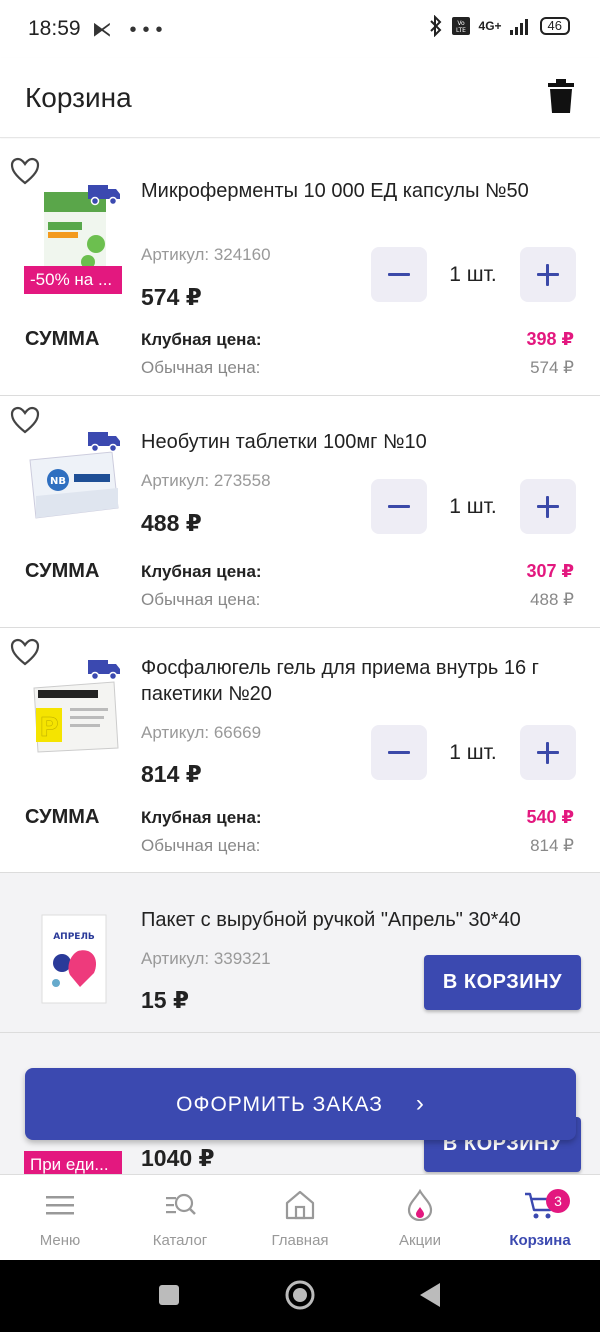 This screenshot has width=600, height=1332. What do you see at coordinates (171, 523) in the screenshot?
I see `product-price: 488 ₽` at bounding box center [171, 523].